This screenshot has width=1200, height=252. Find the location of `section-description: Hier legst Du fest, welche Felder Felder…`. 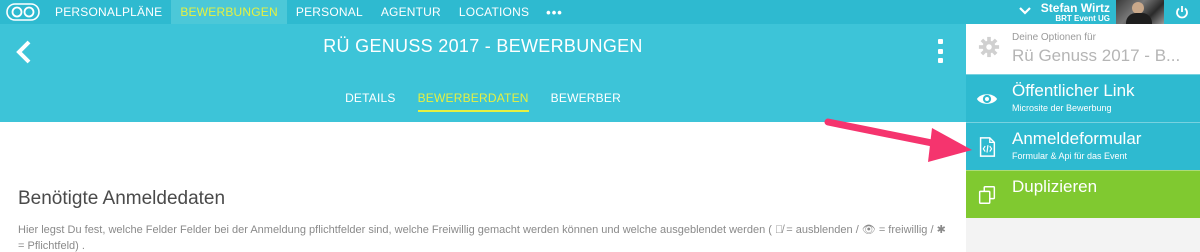

section-description: Hier legst Du fest, welche Felder Felder… is located at coordinates (482, 238).